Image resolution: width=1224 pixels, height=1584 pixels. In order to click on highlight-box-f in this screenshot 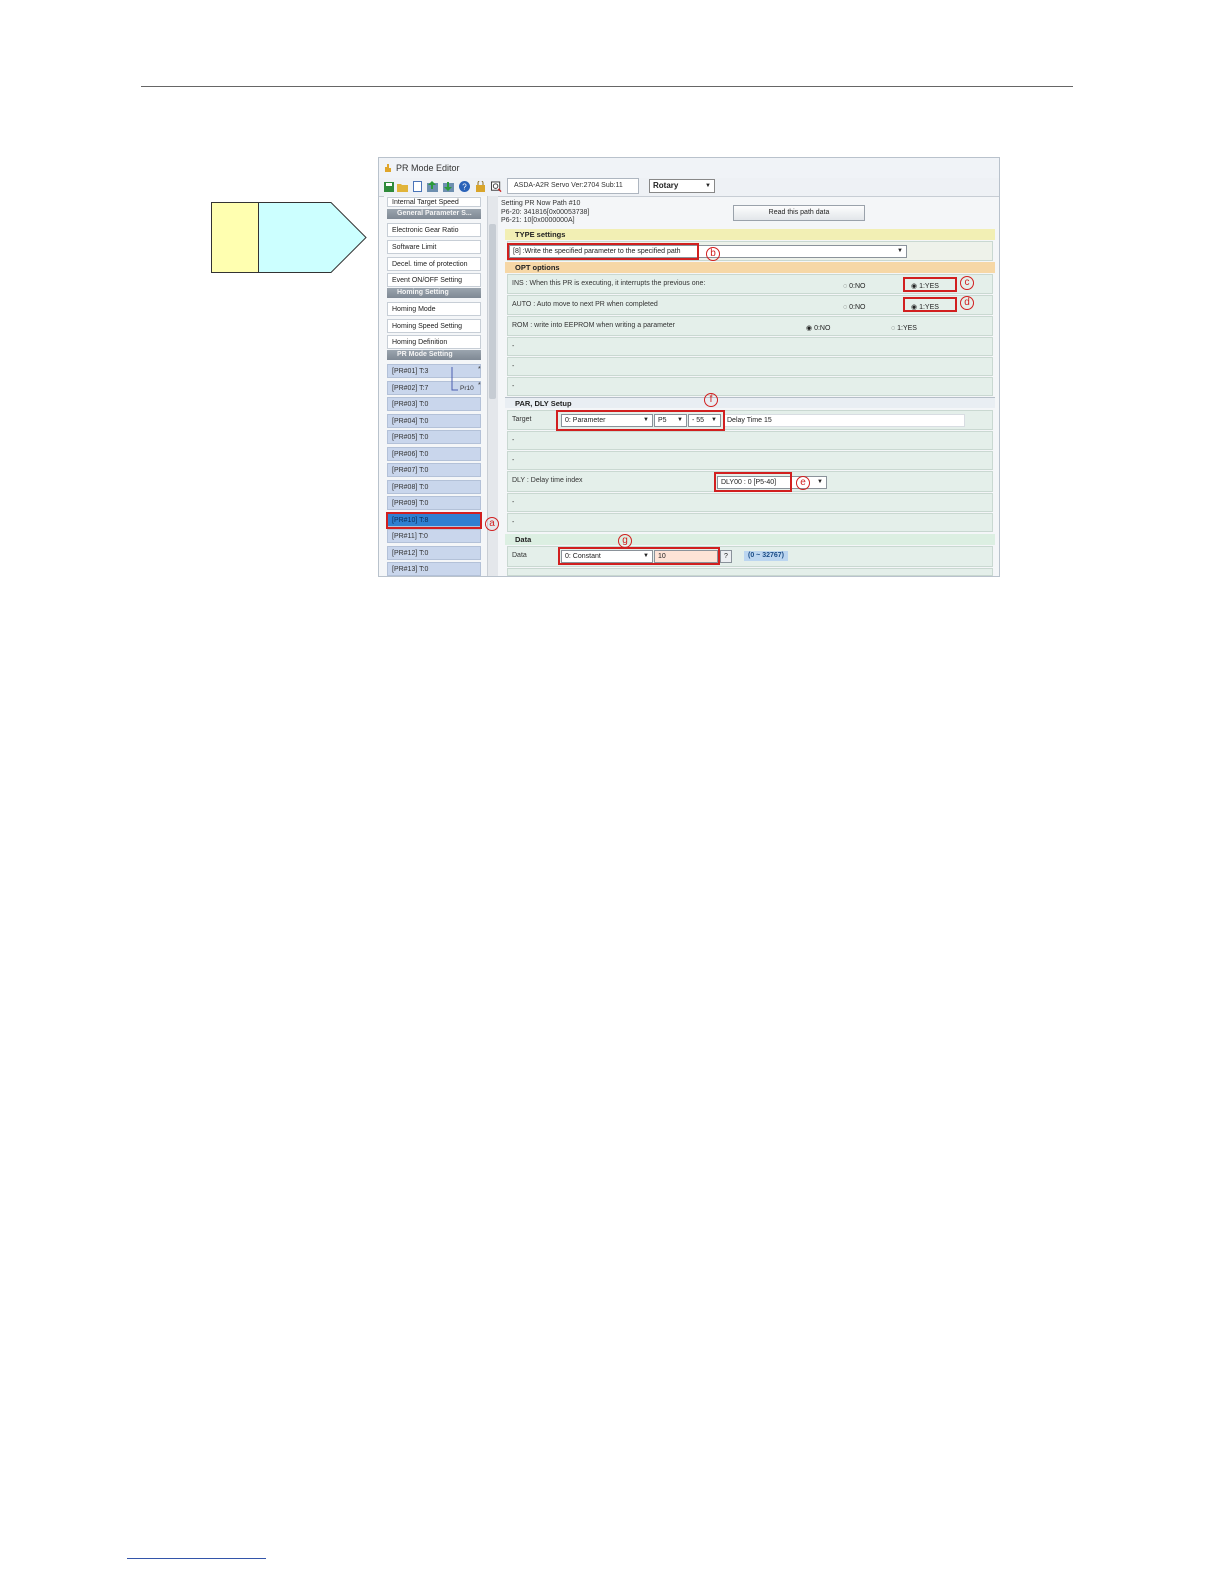, I will do `click(640, 420)`.